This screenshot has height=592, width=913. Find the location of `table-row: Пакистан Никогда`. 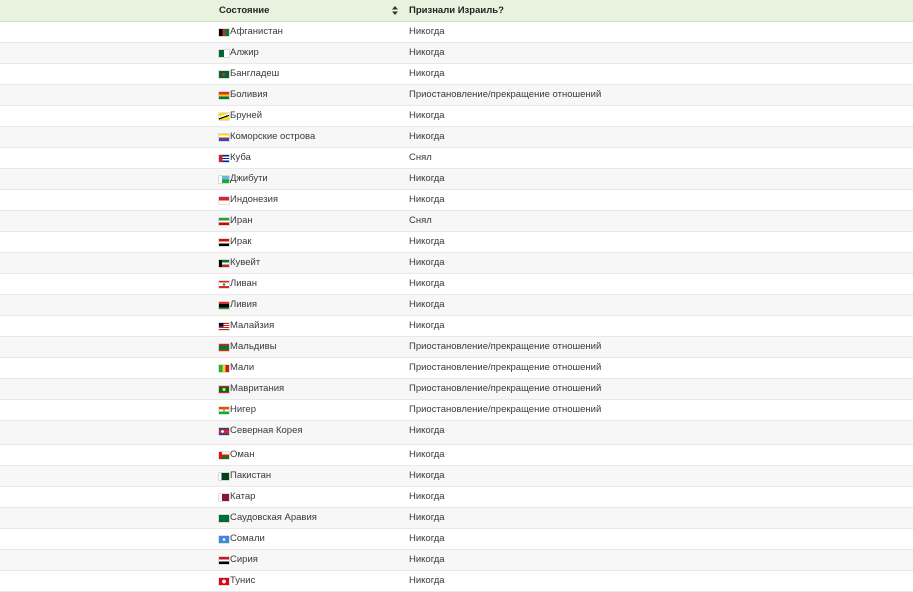

table-row: Пакистан Никогда is located at coordinates (456, 476).